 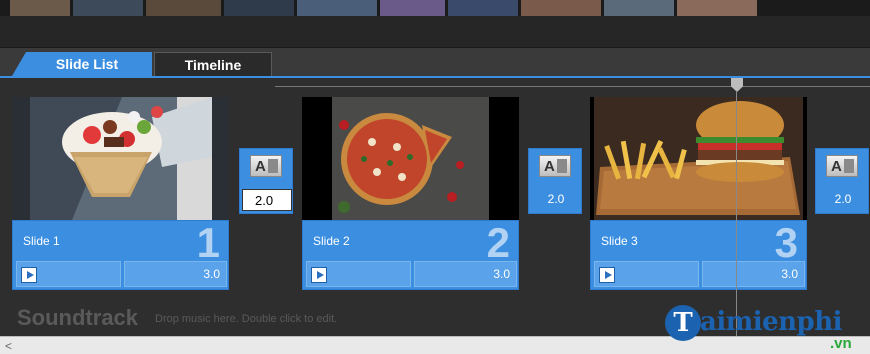 I want to click on toolbar-band, so click(x=435, y=32).